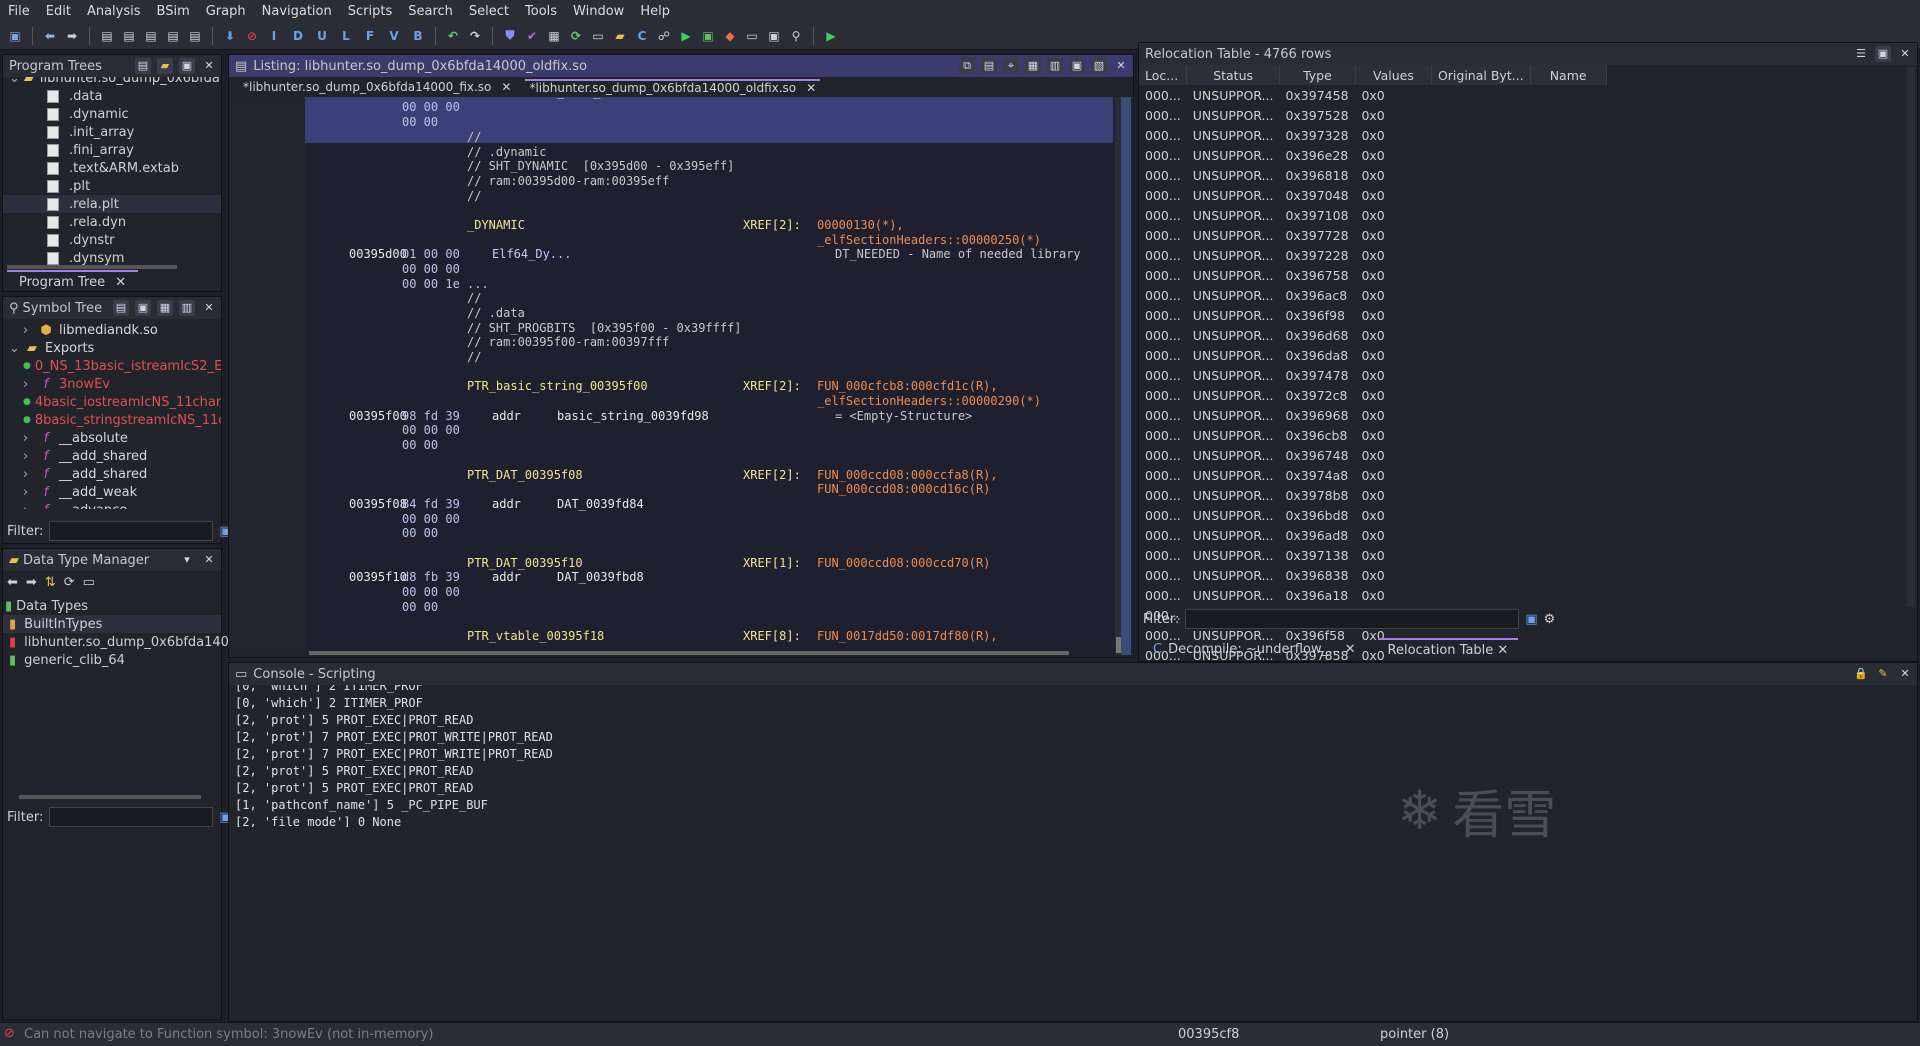  I want to click on menu-select: Select, so click(489, 11).